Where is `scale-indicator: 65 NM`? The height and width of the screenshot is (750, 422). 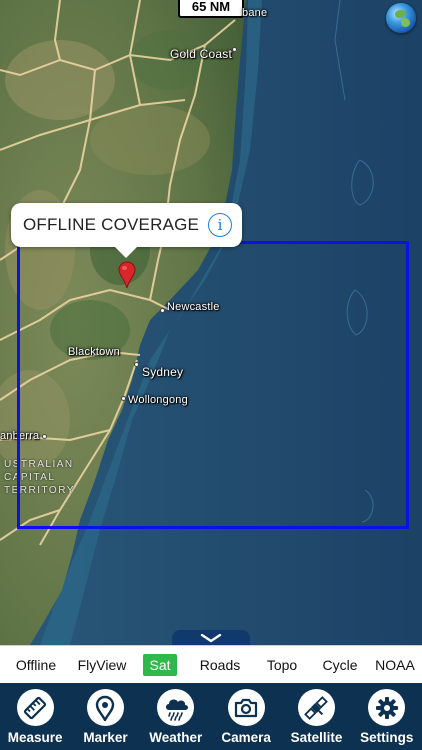 scale-indicator: 65 NM is located at coordinates (211, 9).